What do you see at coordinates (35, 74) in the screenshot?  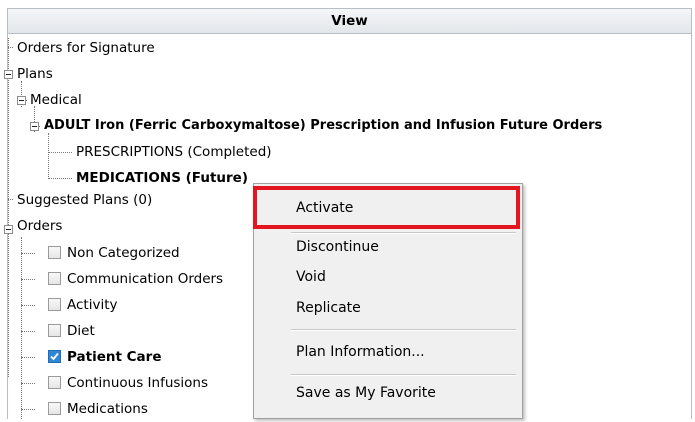 I see `tree-item-plans: Plans` at bounding box center [35, 74].